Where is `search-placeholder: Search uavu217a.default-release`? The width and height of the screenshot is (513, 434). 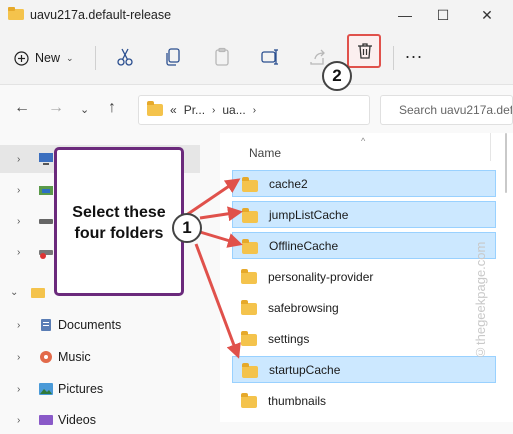
search-placeholder: Search uavu217a.default-release is located at coordinates (456, 110).